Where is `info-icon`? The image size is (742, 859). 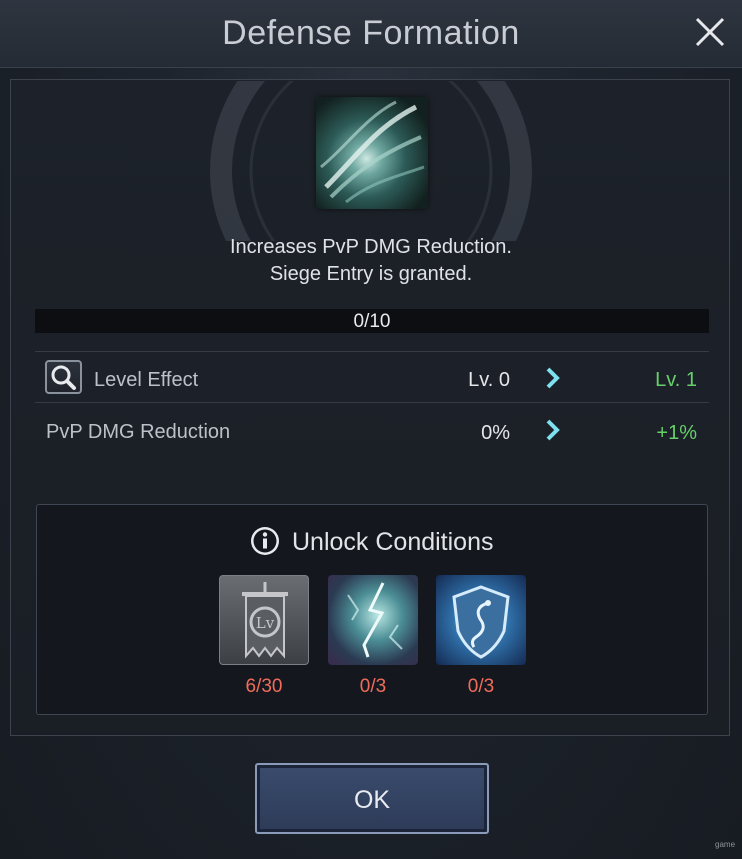
info-icon is located at coordinates (265, 541).